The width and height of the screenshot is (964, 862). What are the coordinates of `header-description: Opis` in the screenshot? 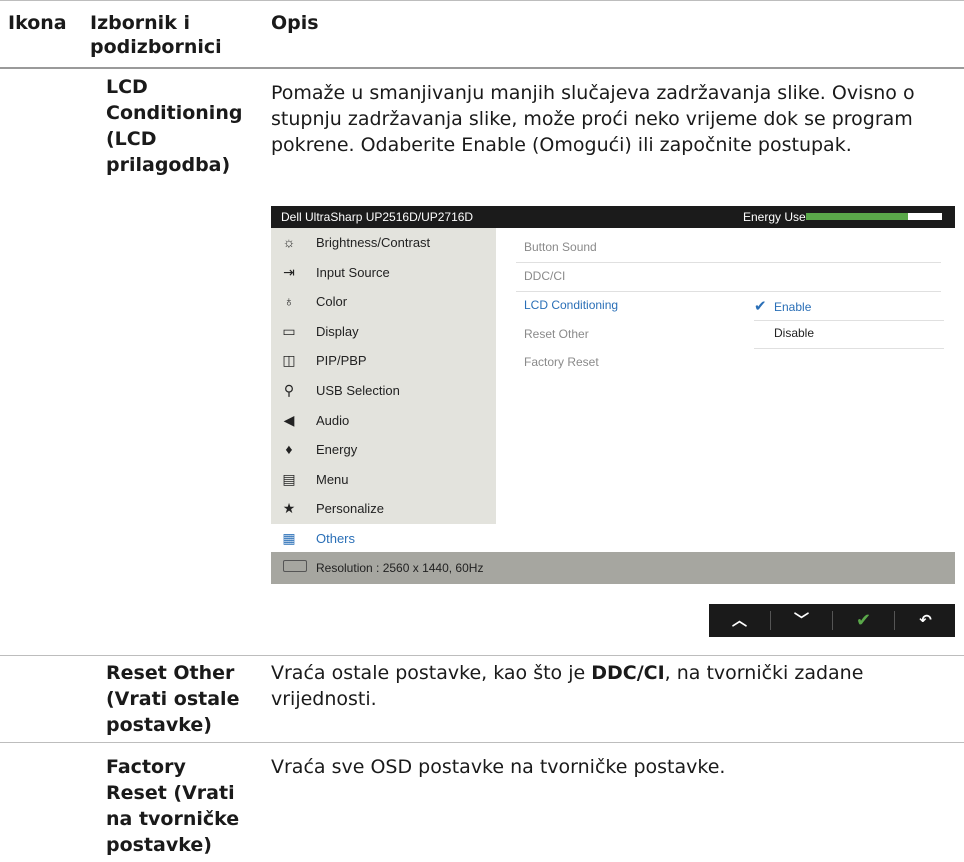 It's located at (295, 23).